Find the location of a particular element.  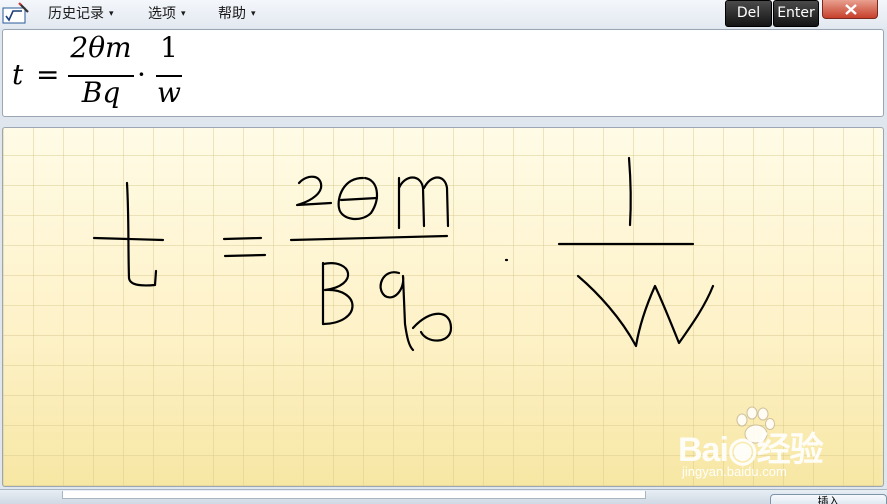

formula-lhs: t is located at coordinates (18, 74).